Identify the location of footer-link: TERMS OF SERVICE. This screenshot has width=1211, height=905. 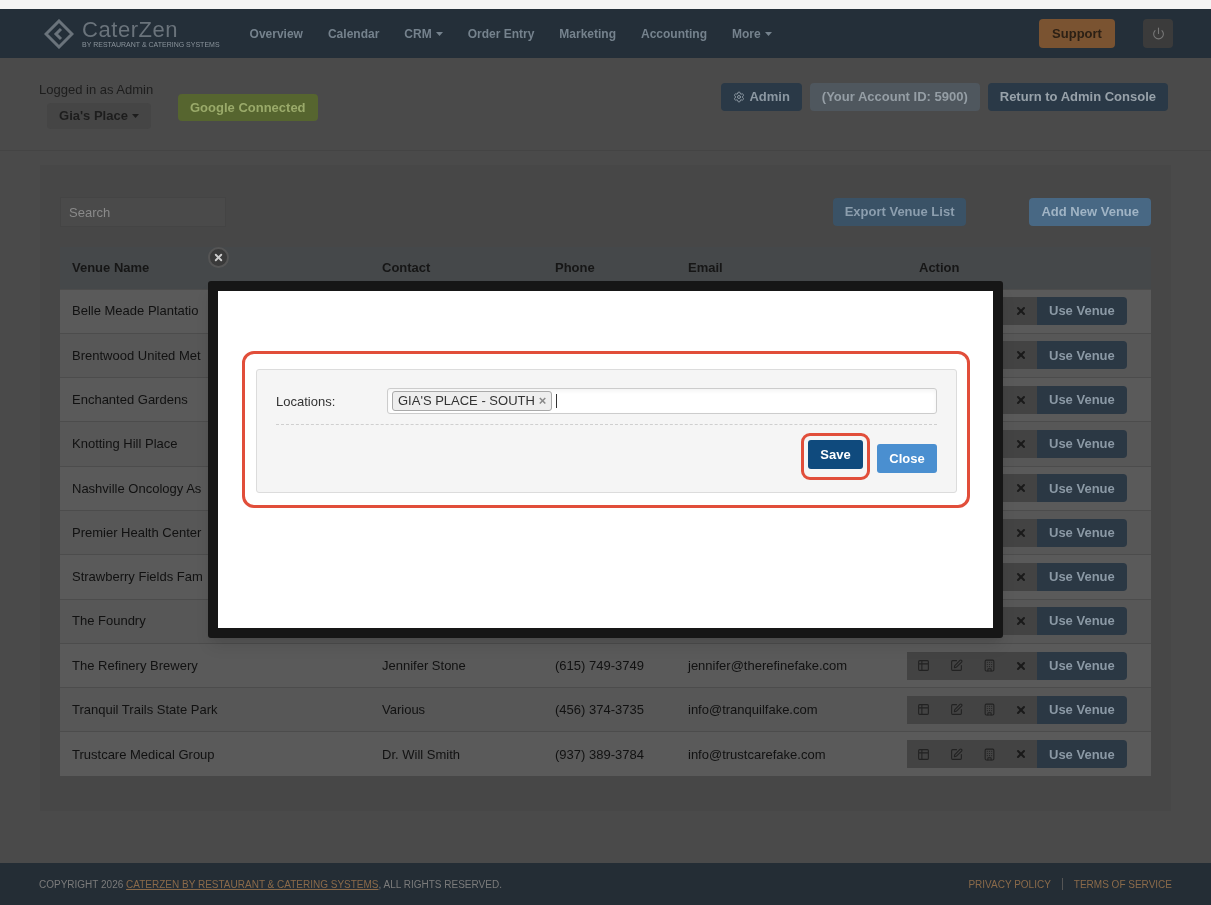
(1122, 884).